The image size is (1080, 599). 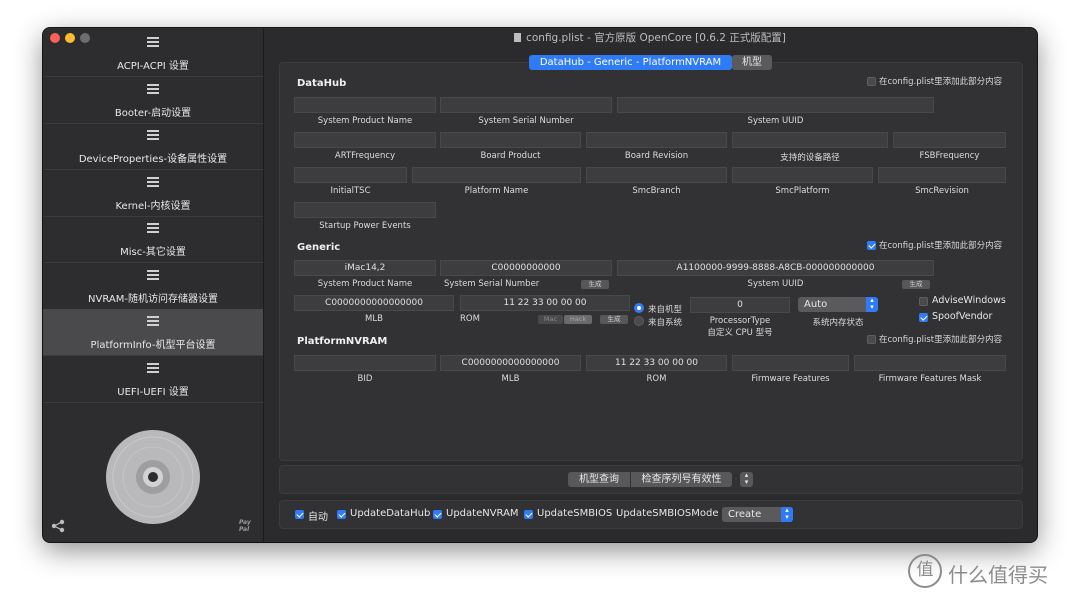 What do you see at coordinates (942, 175) in the screenshot?
I see `datahub-smc-revision-input` at bounding box center [942, 175].